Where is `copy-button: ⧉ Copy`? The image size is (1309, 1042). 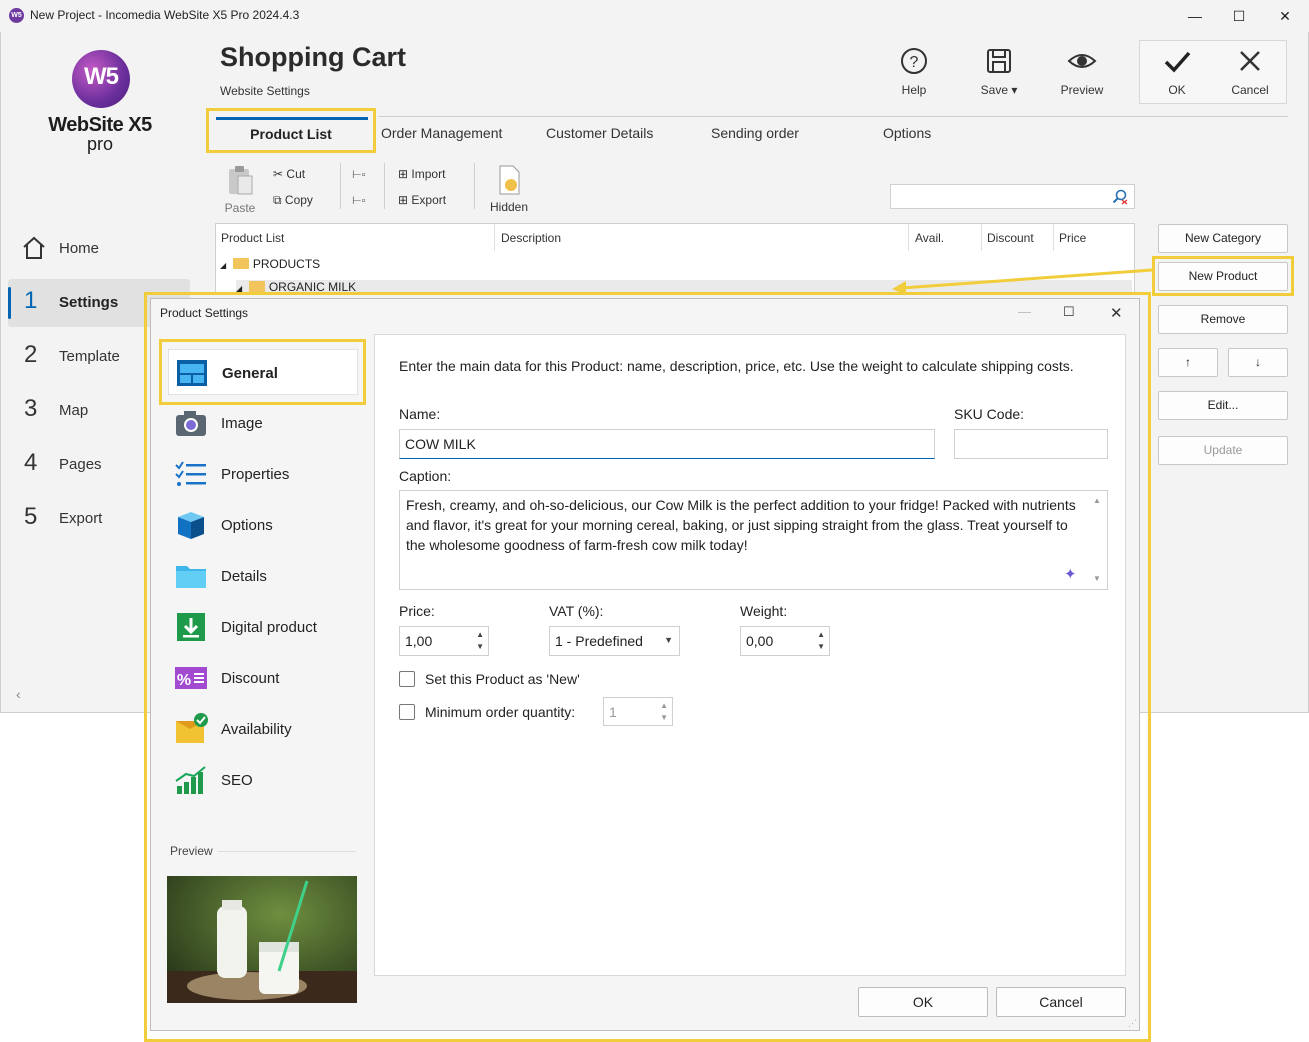
copy-button: ⧉ Copy is located at coordinates (293, 200).